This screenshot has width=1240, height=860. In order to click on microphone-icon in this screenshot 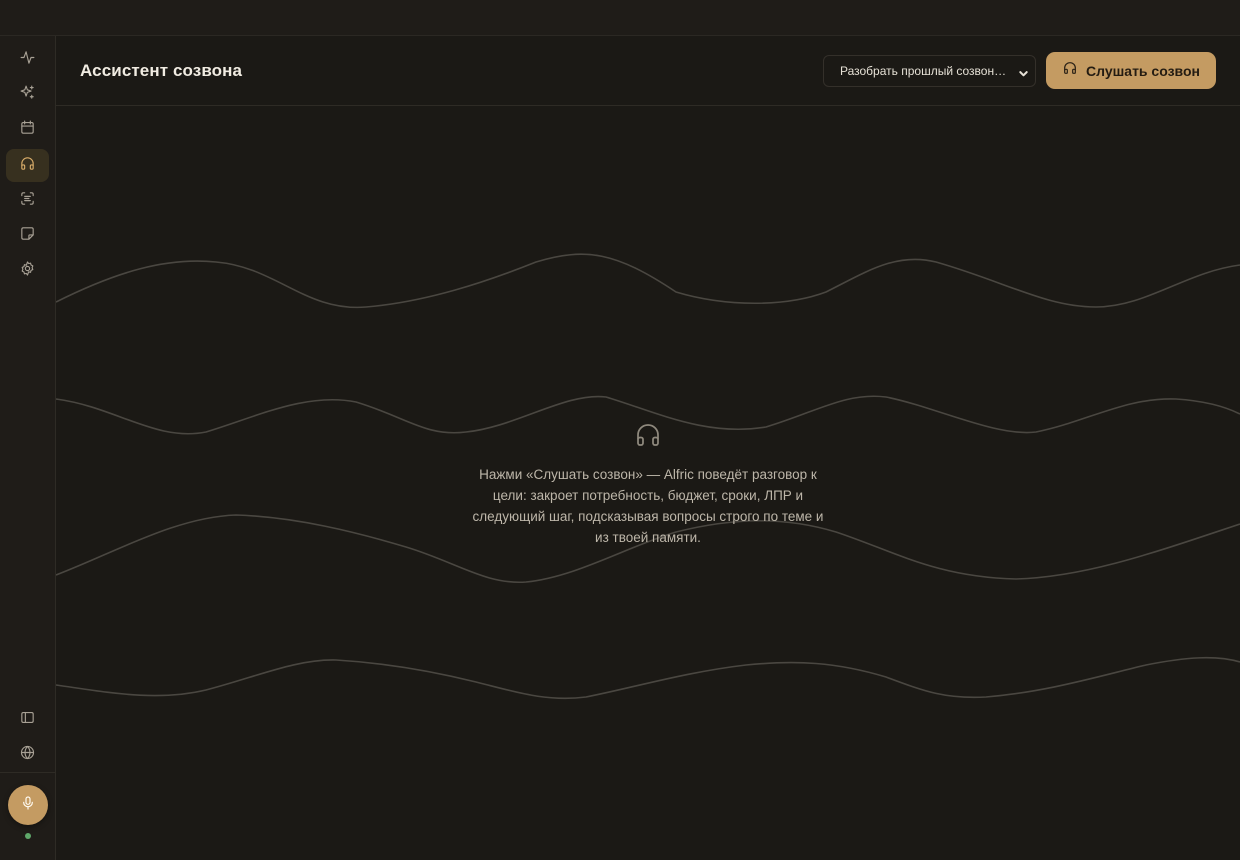, I will do `click(28, 805)`.